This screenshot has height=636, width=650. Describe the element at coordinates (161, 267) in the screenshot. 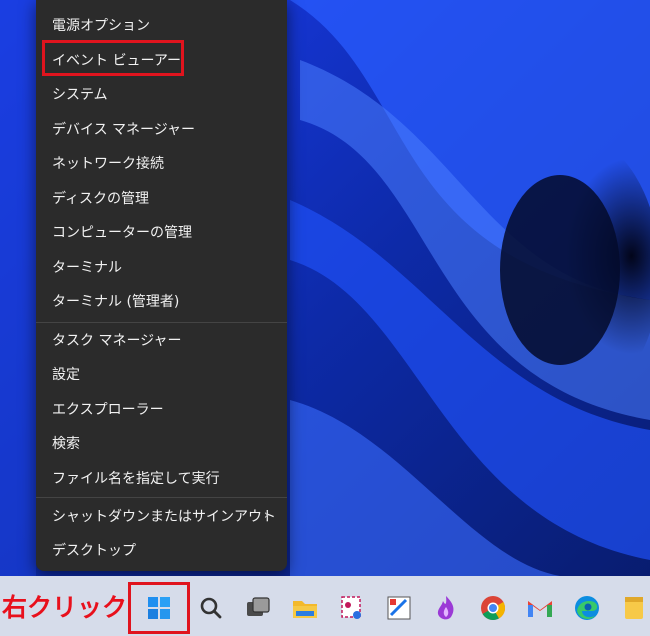

I see `menu-item-terminal: ターミナル` at that location.